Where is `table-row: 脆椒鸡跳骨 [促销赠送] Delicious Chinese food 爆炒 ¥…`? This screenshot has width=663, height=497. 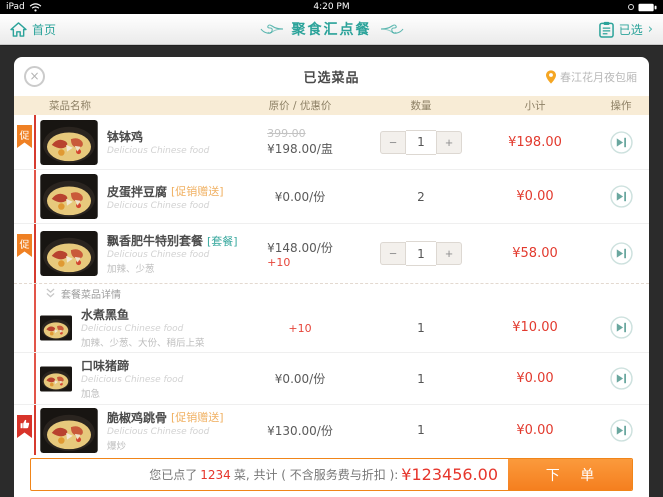 table-row: 脆椒鸡跳骨 [促销赠送] Delicious Chinese food 爆炒 ¥… is located at coordinates (331, 429).